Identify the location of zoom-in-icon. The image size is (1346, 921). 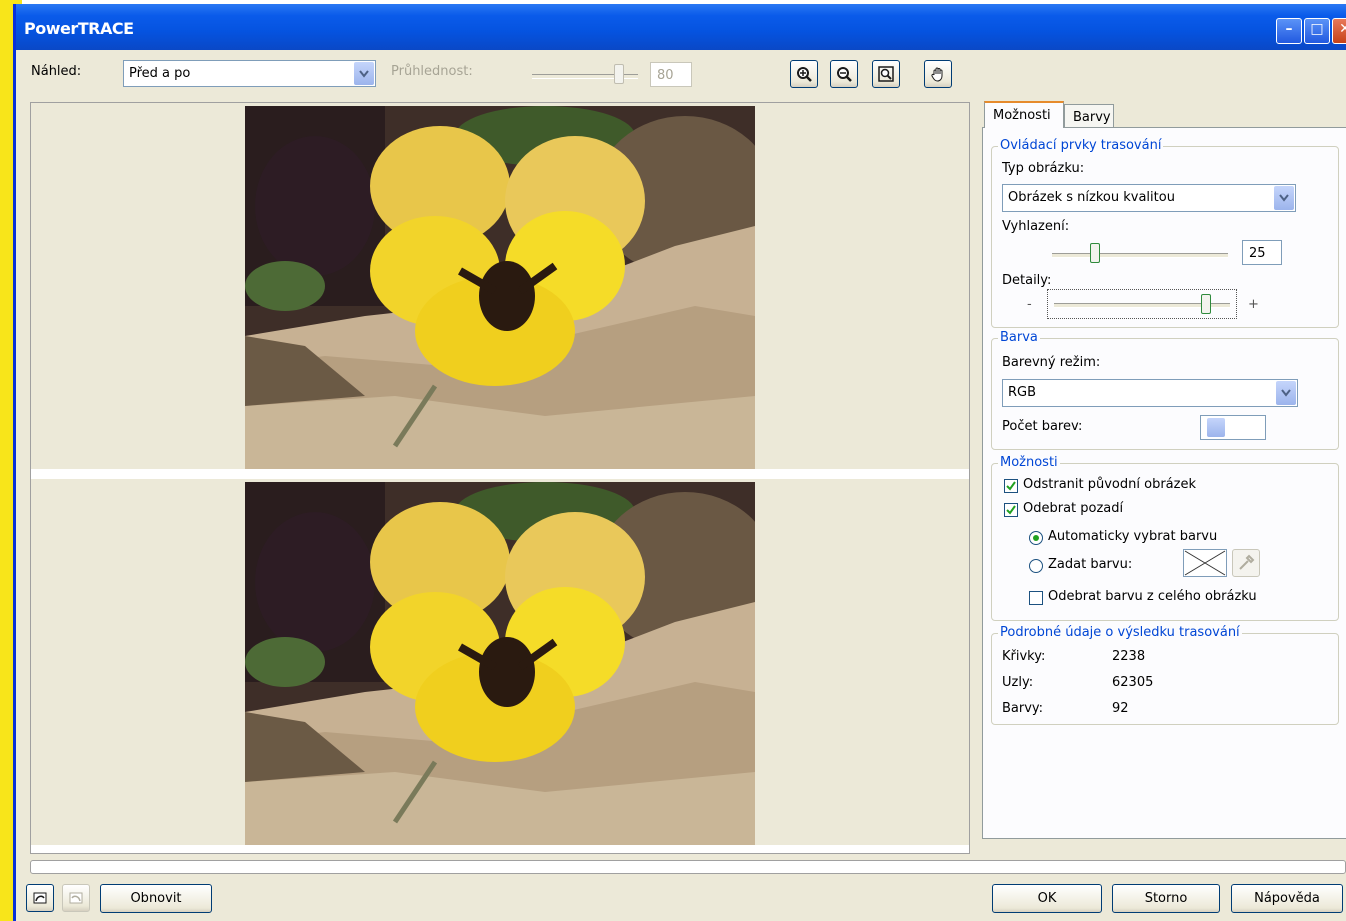
(804, 74).